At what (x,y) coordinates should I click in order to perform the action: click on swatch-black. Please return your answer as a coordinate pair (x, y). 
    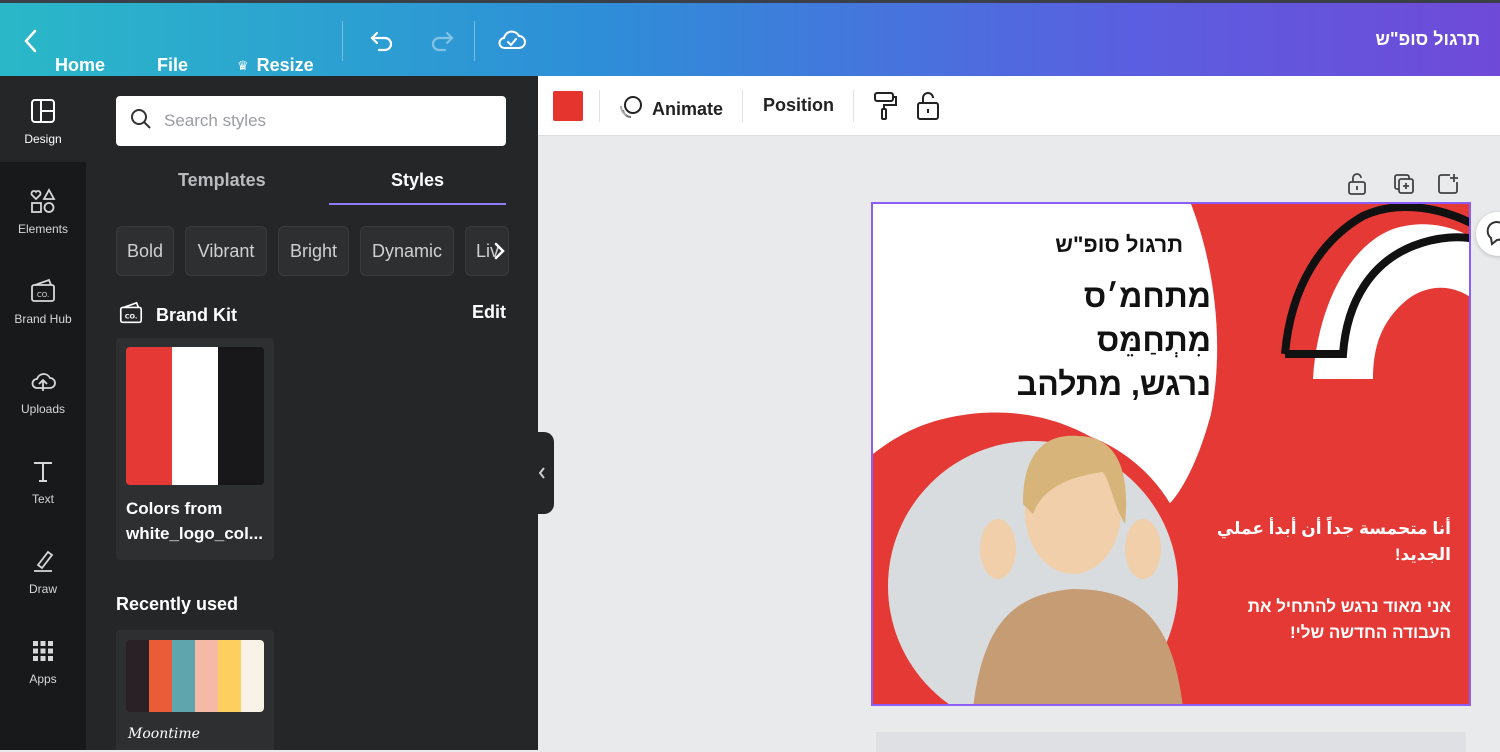
    Looking at the image, I should click on (241, 416).